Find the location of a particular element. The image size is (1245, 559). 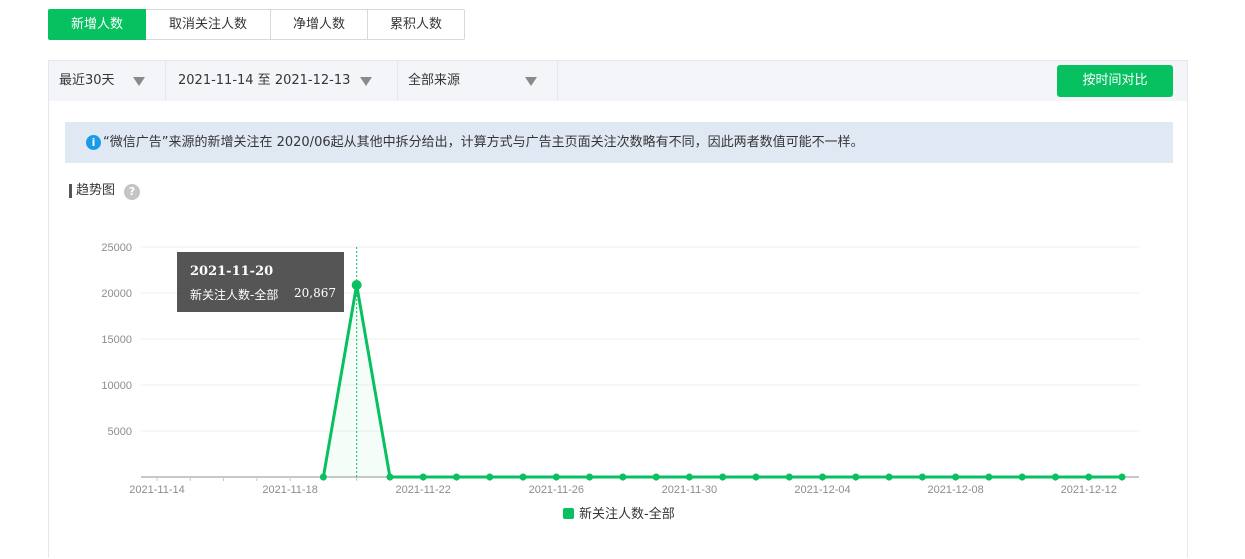

tab-unfollowers: 取消关注人数 is located at coordinates (208, 24).